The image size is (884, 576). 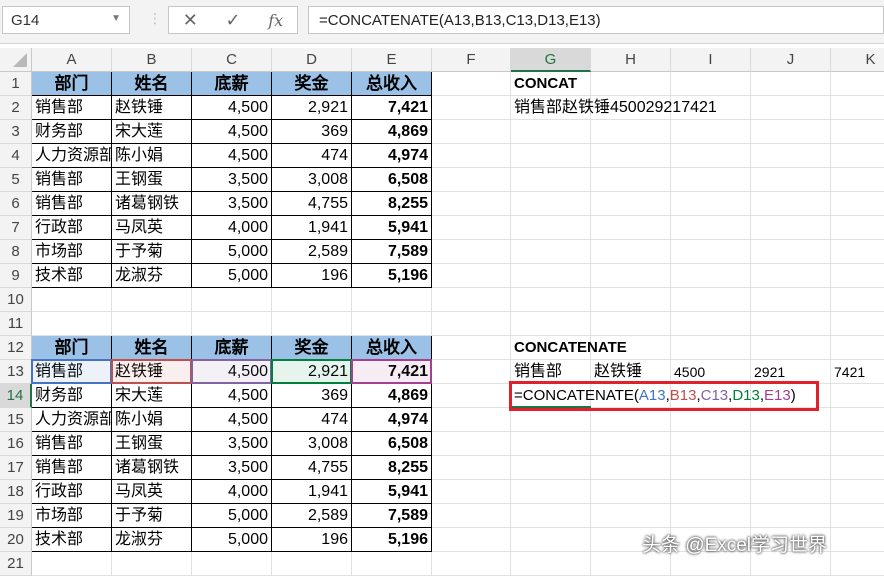 What do you see at coordinates (152, 108) in the screenshot?
I see `table-row-cell: 赵铁锤` at bounding box center [152, 108].